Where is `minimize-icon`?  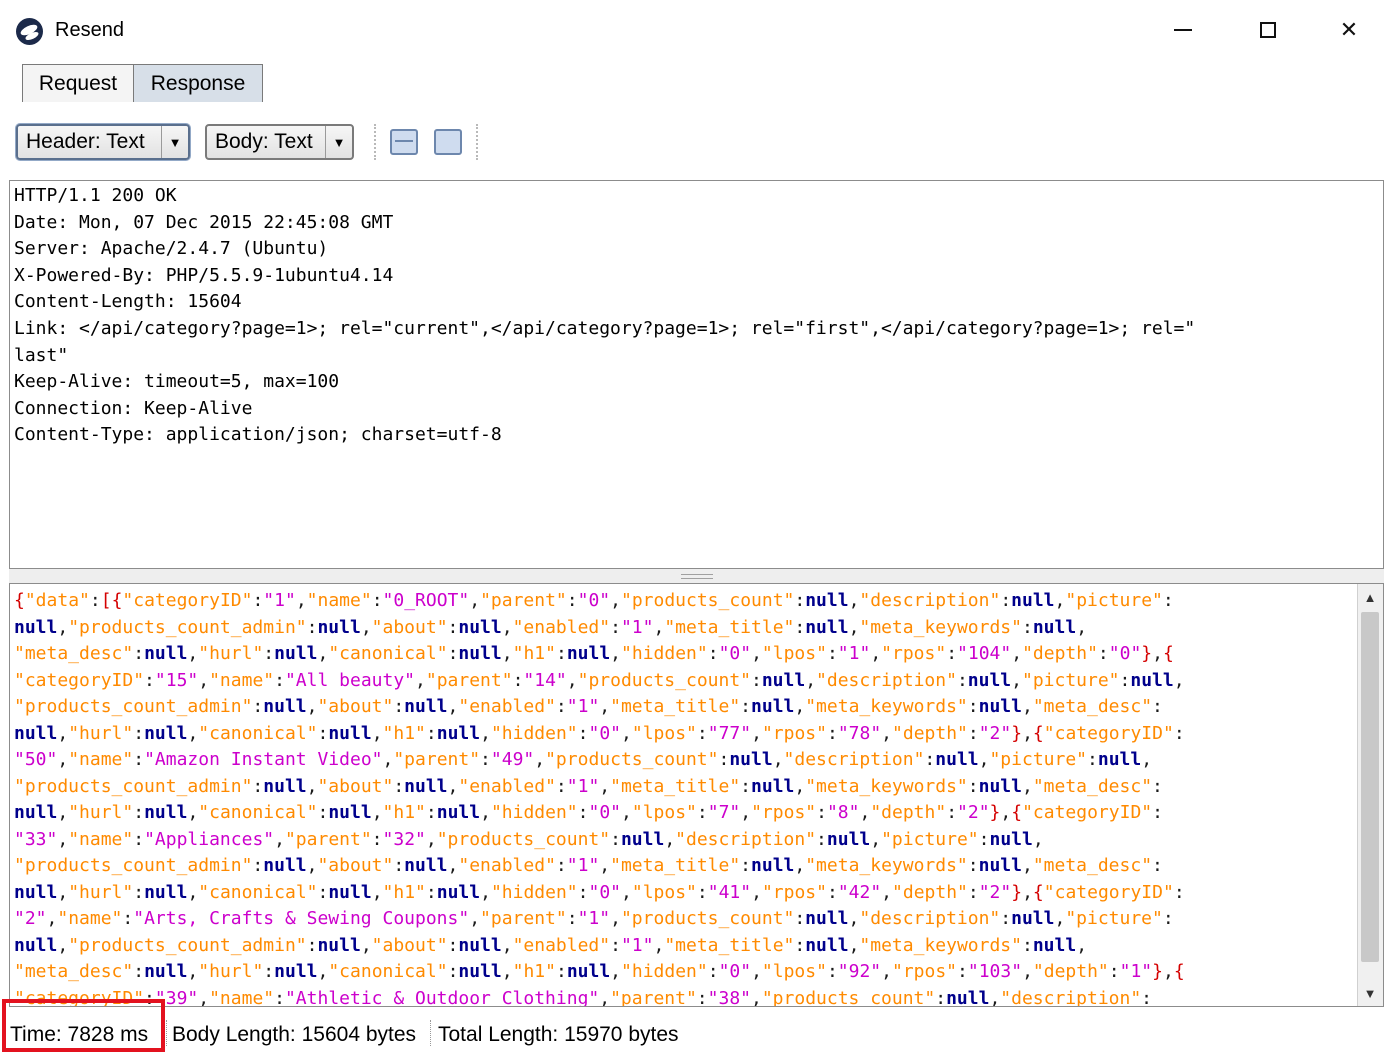 minimize-icon is located at coordinates (1183, 30).